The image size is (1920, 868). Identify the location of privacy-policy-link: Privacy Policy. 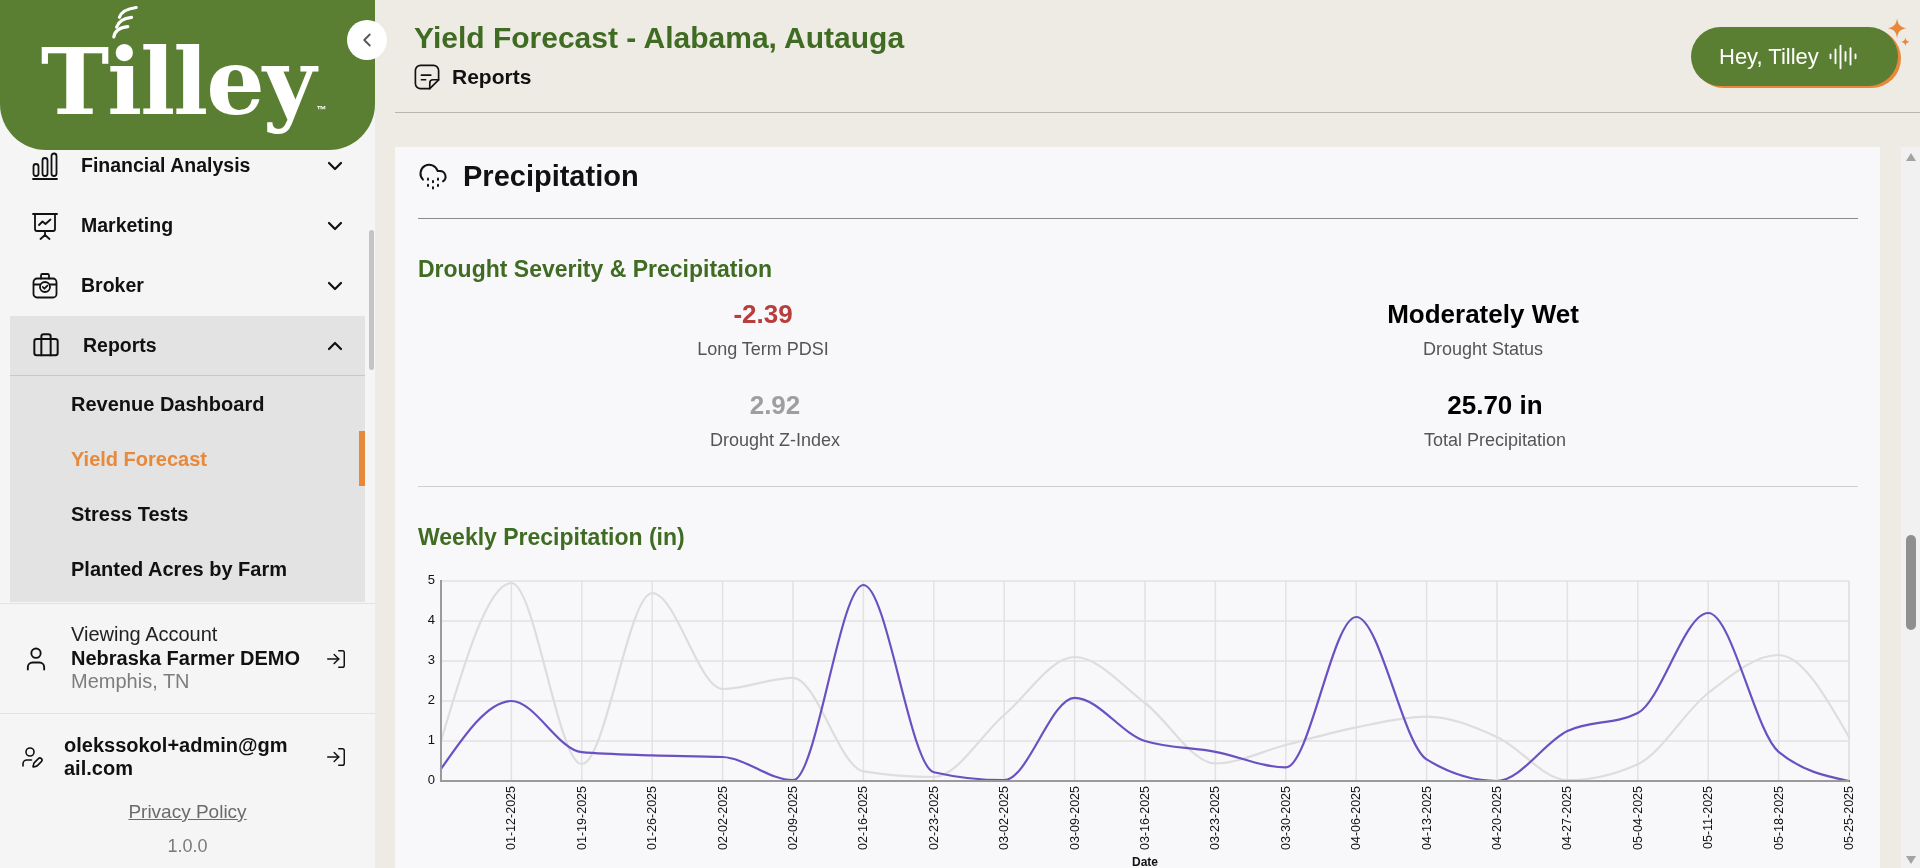
(187, 812).